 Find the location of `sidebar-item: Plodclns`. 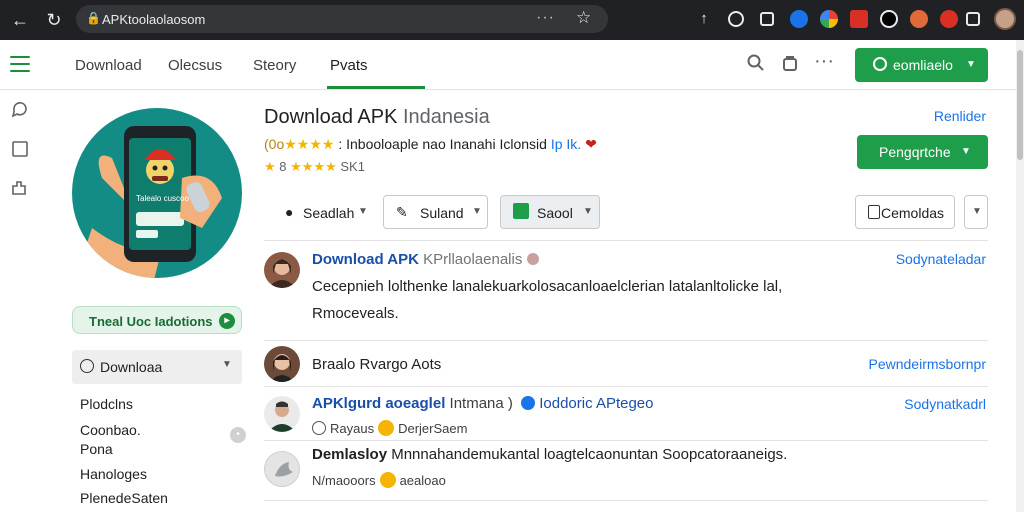

sidebar-item: Plodclns is located at coordinates (106, 404).